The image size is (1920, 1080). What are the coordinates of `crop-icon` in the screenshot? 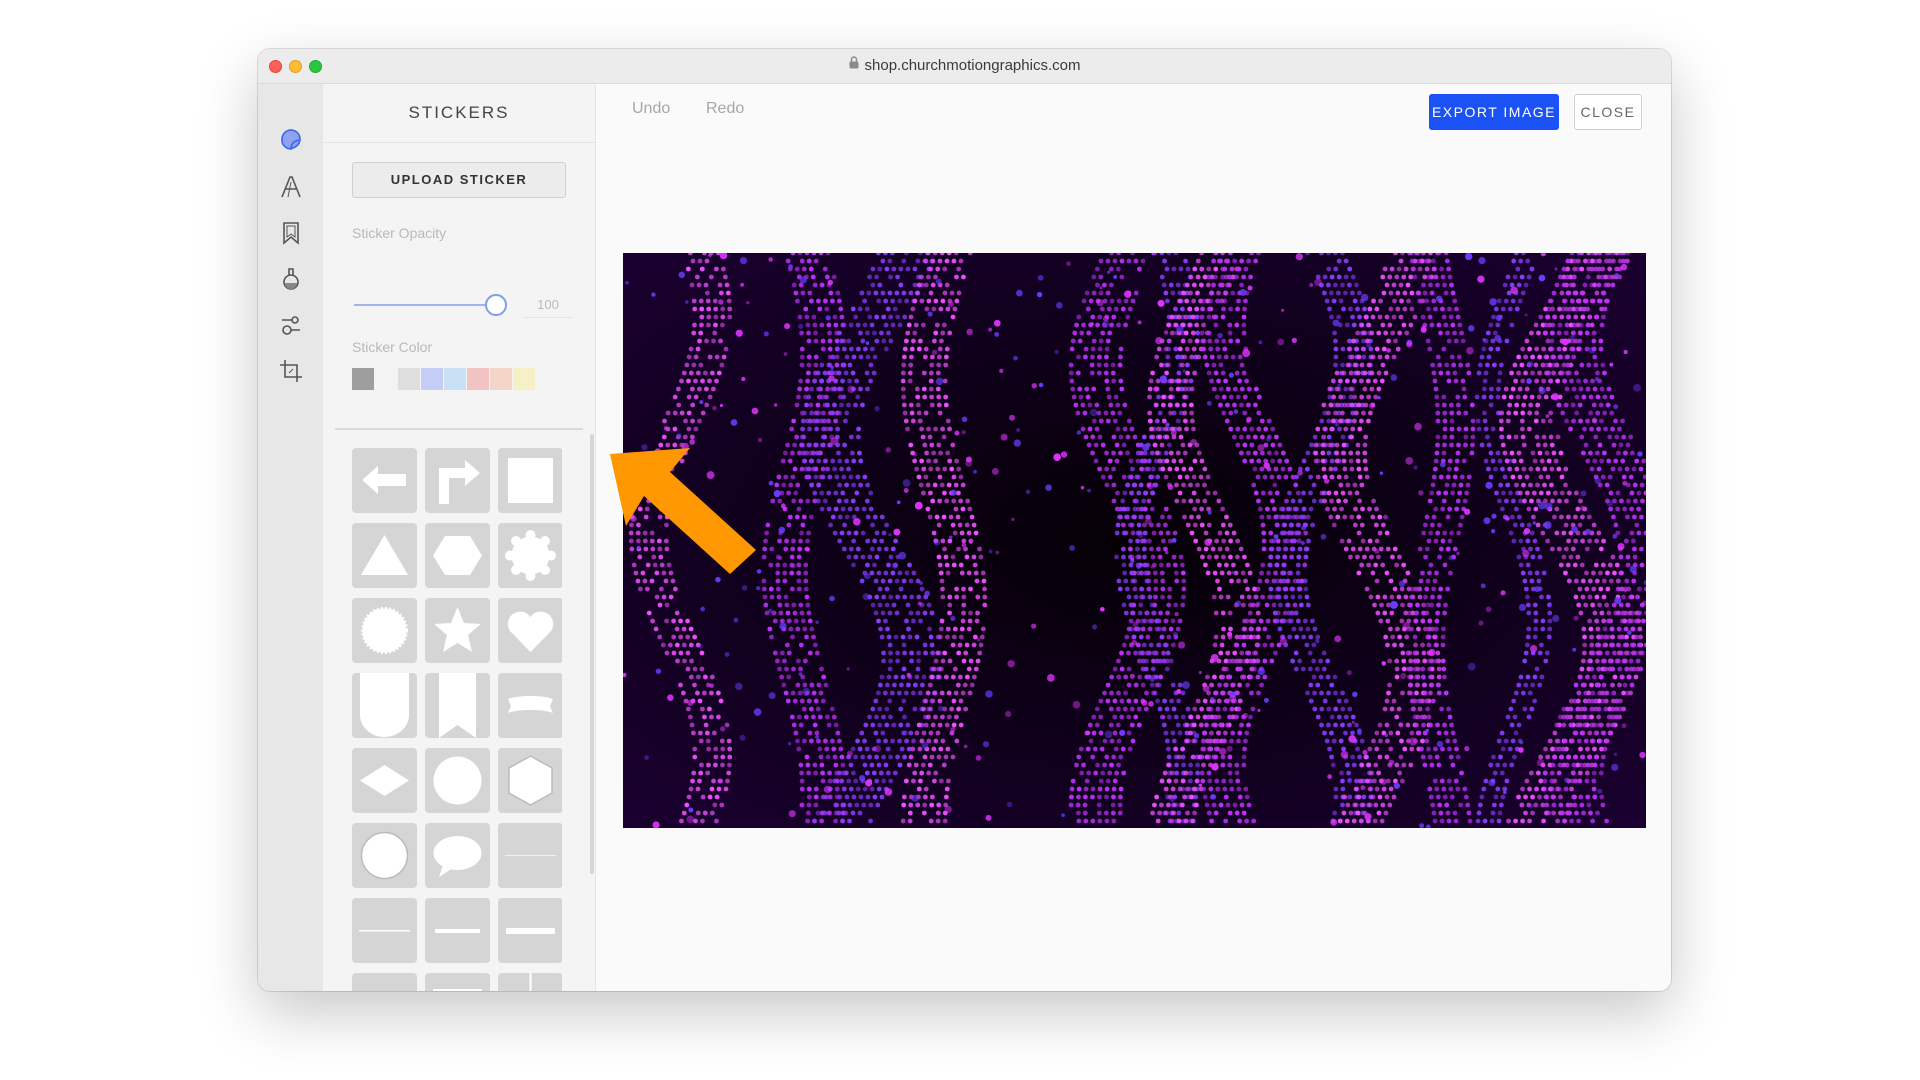 It's located at (291, 371).